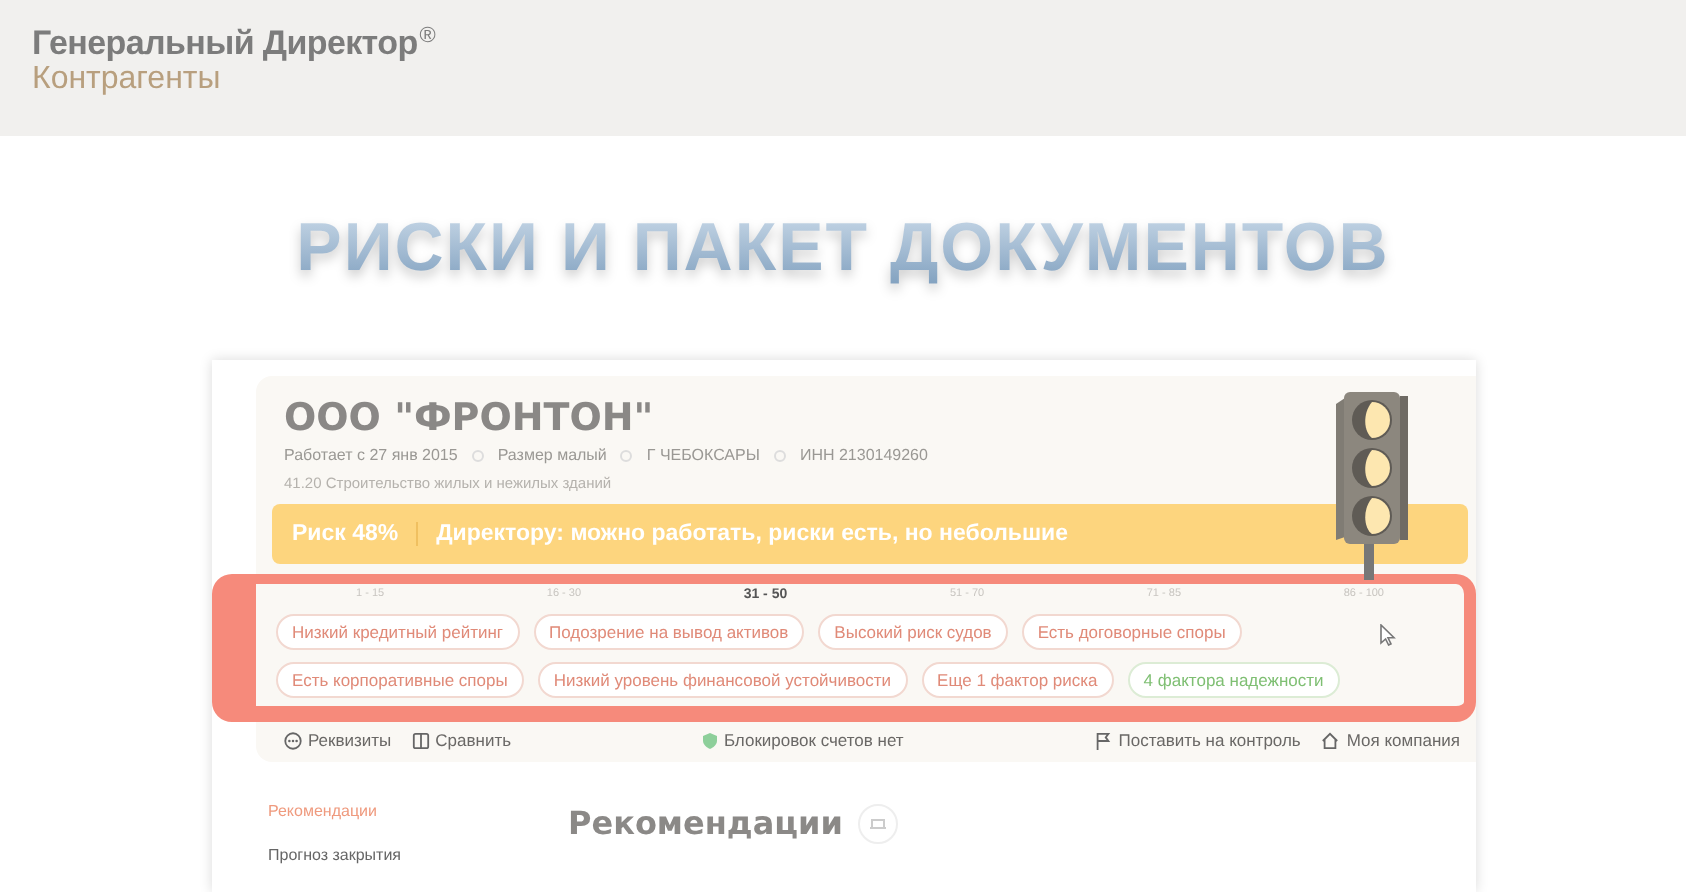  What do you see at coordinates (863, 455) in the screenshot?
I see `company-detail: ИНН 2130149260` at bounding box center [863, 455].